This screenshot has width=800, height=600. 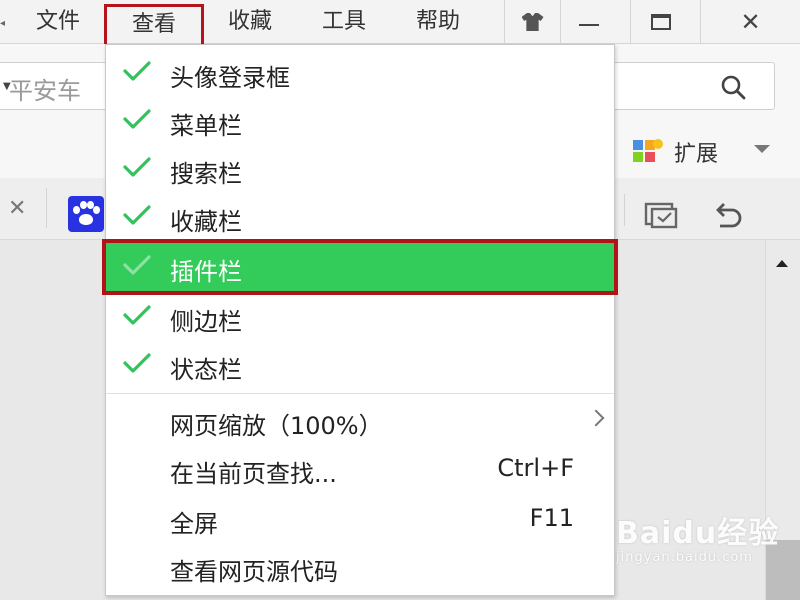 I want to click on menu-view-label: 查看, so click(x=153, y=24).